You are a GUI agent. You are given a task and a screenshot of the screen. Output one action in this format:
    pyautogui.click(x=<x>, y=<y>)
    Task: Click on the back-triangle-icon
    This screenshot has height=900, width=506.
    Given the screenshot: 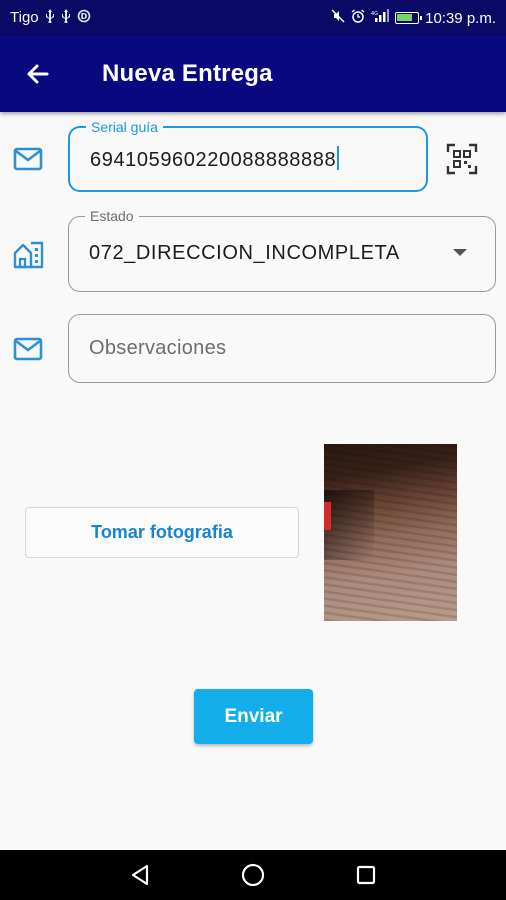 What is the action you would take?
    pyautogui.click(x=140, y=875)
    